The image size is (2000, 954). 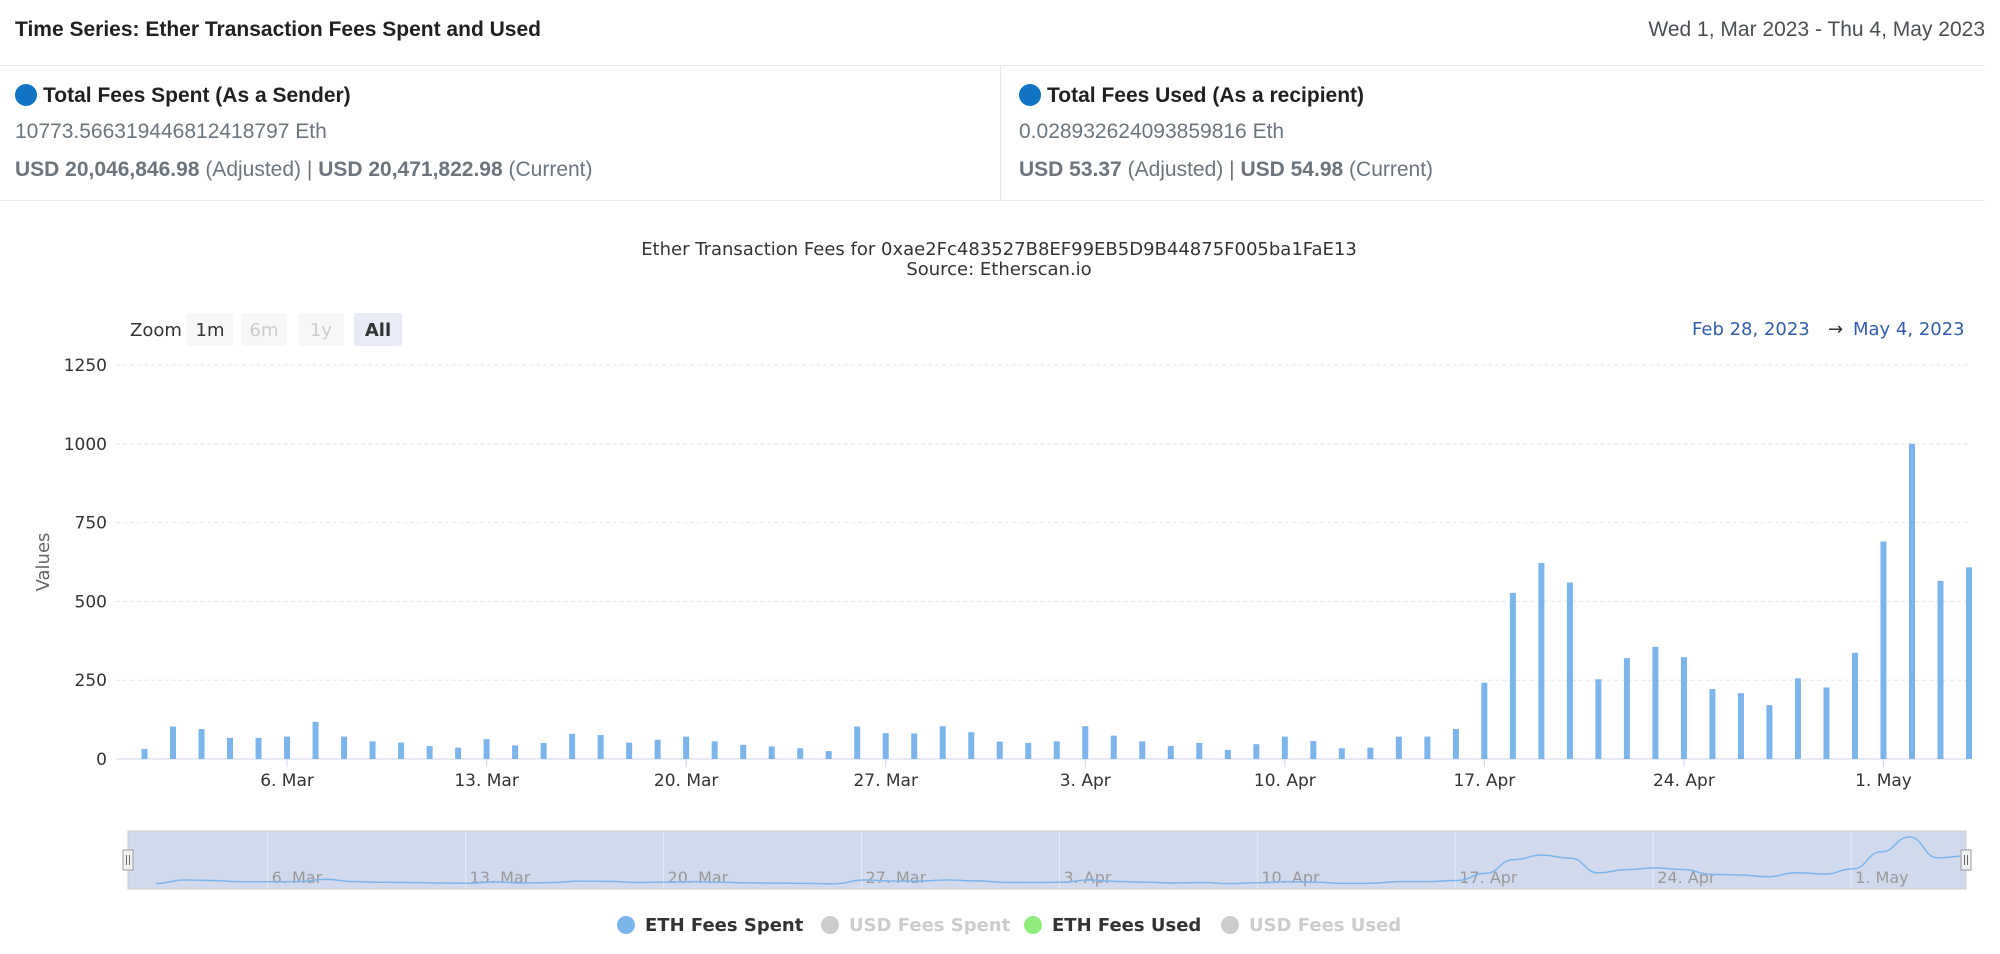 I want to click on legend-item: USD Fees Used, so click(x=1311, y=925).